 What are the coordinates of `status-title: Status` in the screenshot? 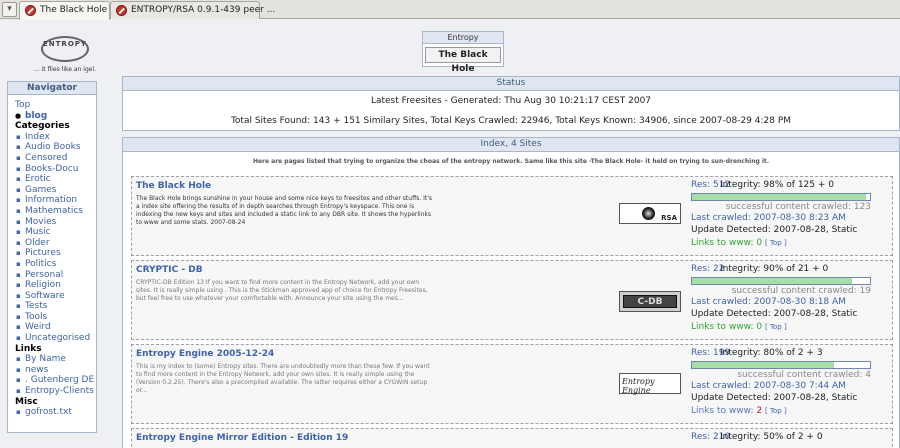 It's located at (511, 84).